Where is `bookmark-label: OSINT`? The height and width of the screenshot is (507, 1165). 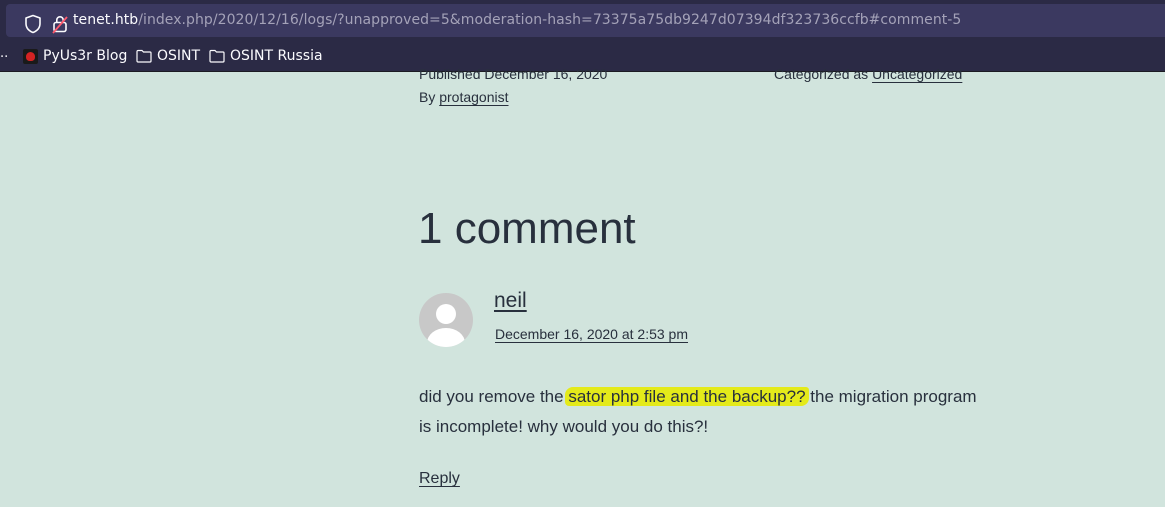
bookmark-label: OSINT is located at coordinates (179, 56).